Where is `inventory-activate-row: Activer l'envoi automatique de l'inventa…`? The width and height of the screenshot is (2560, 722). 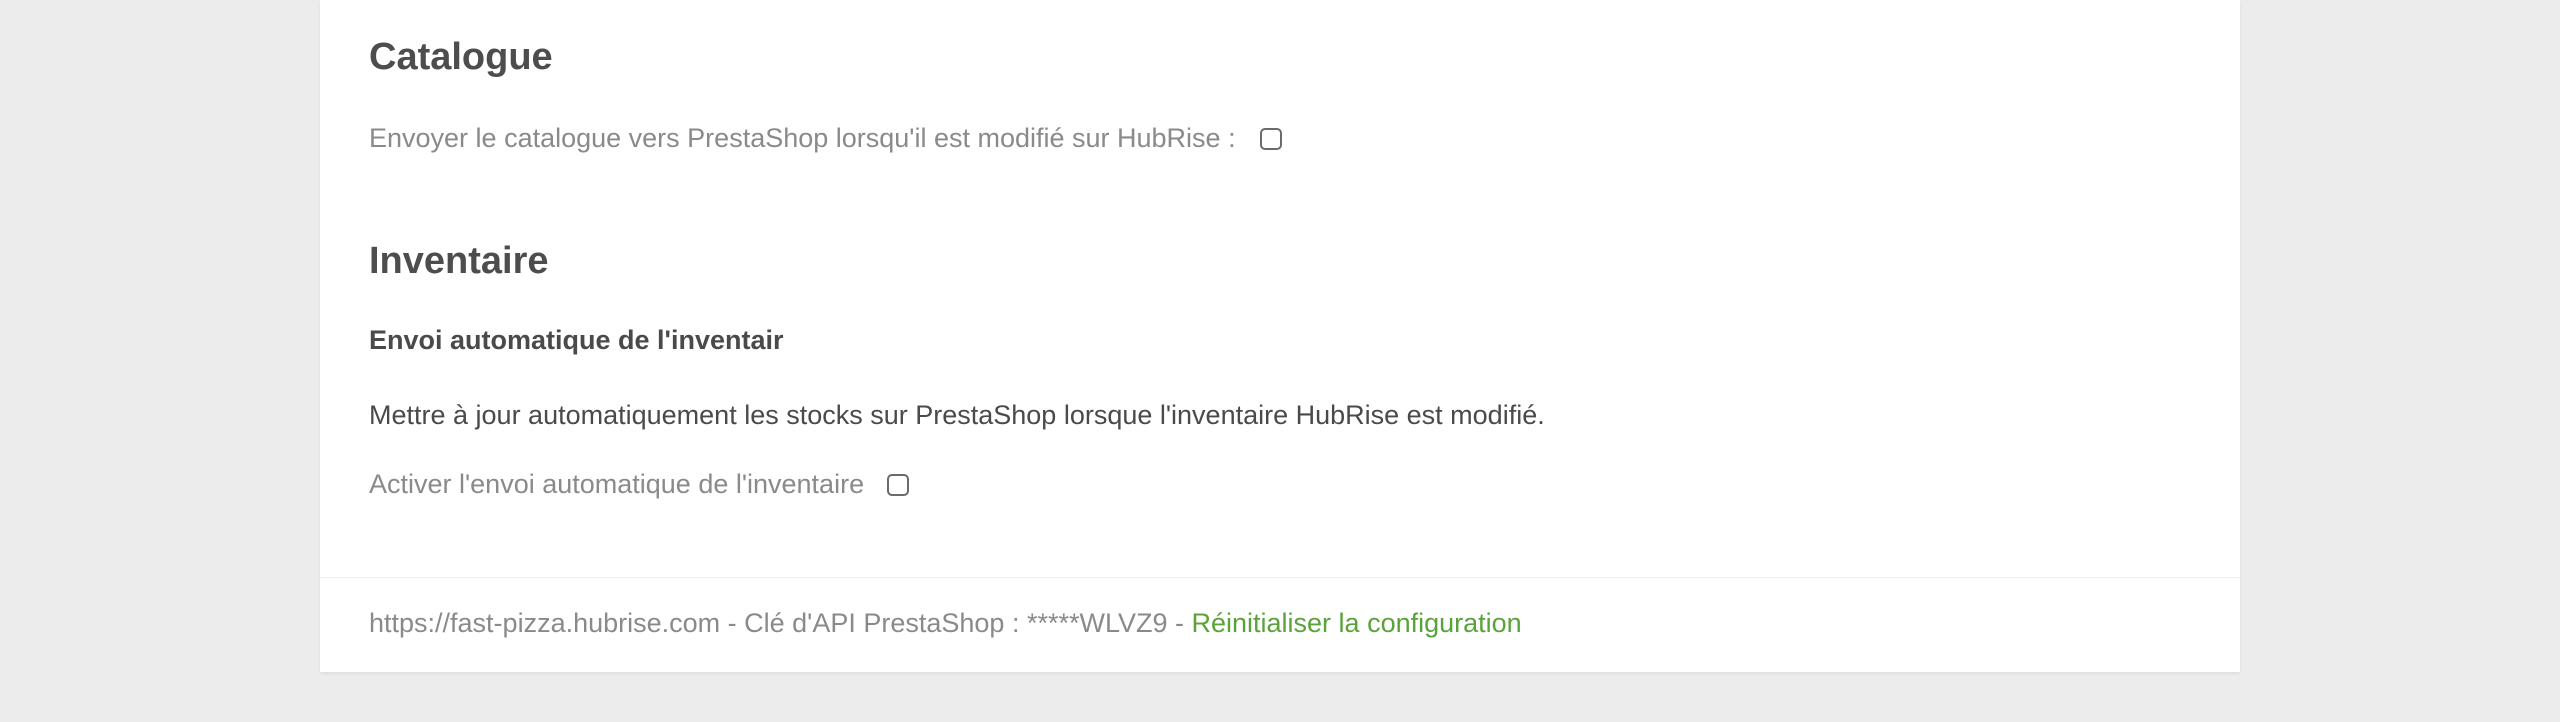 inventory-activate-row: Activer l'envoi automatique de l'inventa… is located at coordinates (1280, 484).